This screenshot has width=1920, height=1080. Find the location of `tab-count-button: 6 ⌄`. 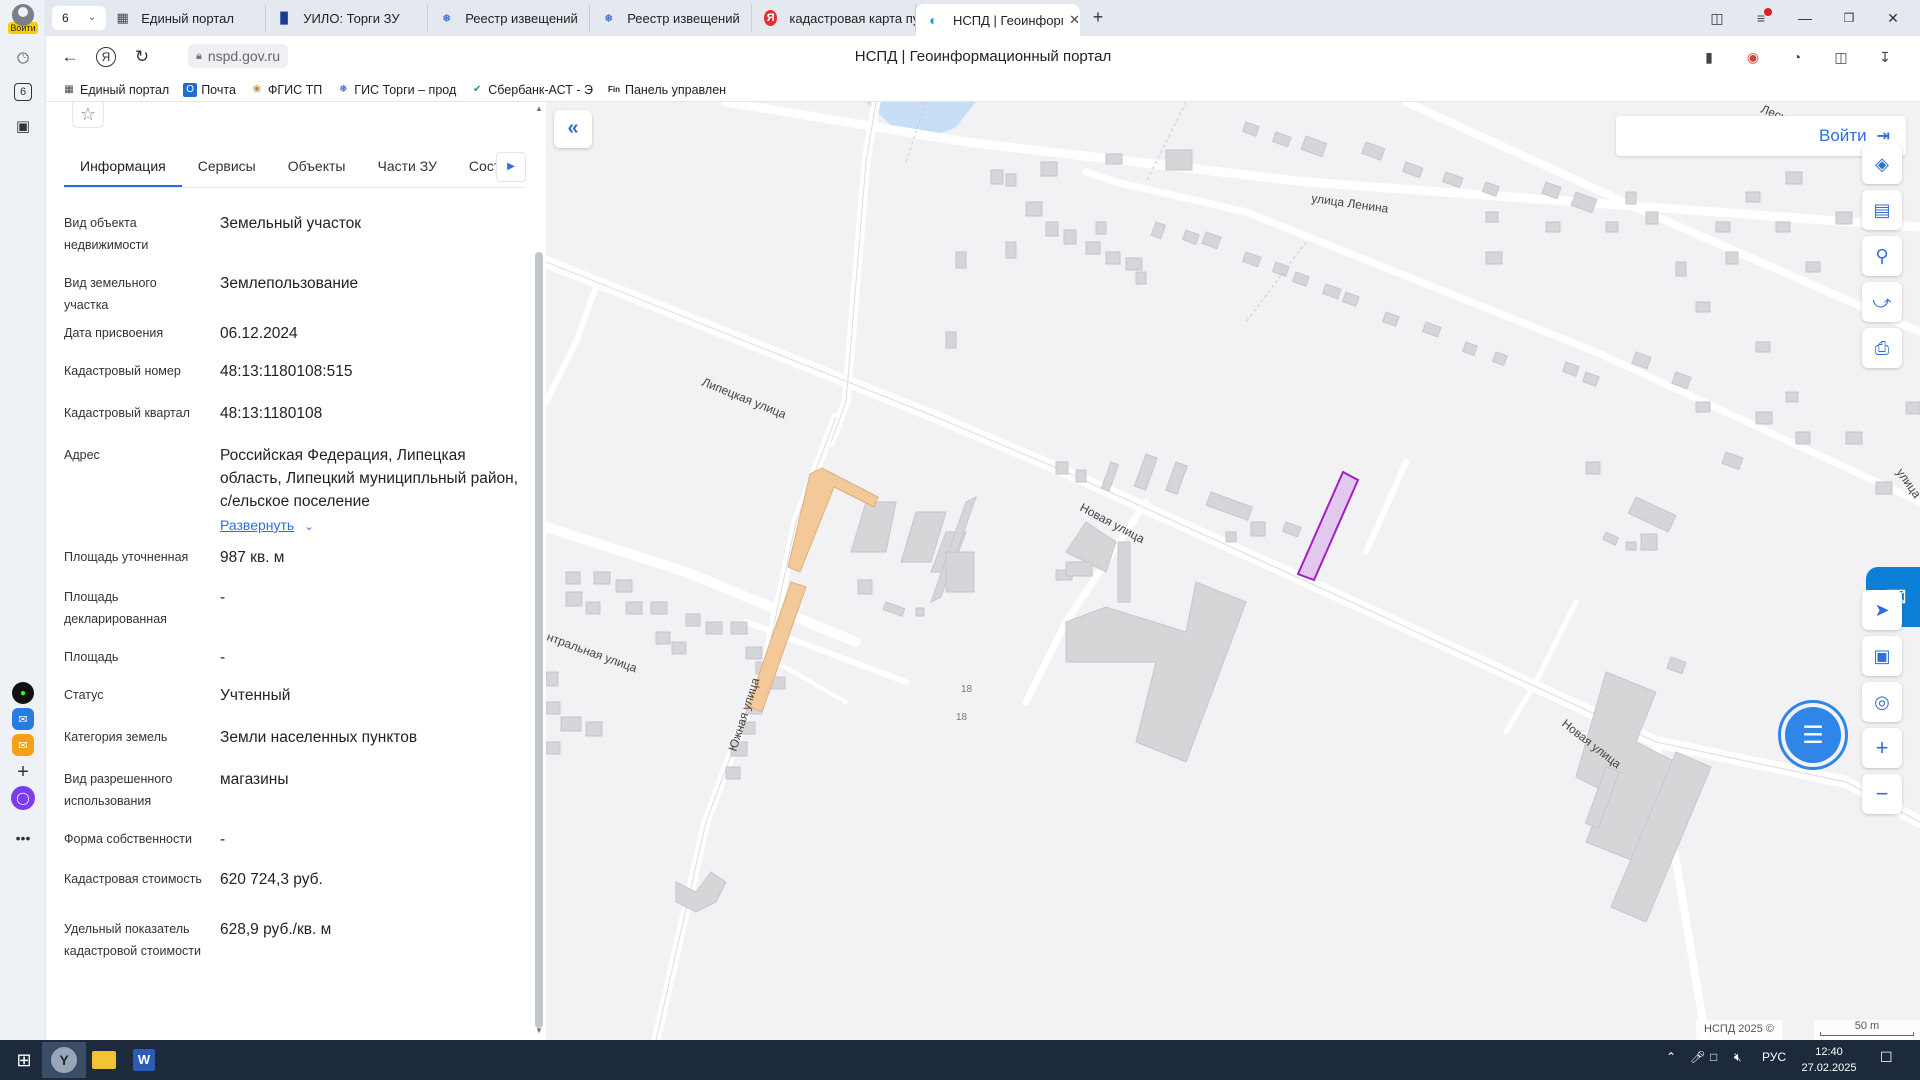

tab-count-button: 6 ⌄ is located at coordinates (79, 18).